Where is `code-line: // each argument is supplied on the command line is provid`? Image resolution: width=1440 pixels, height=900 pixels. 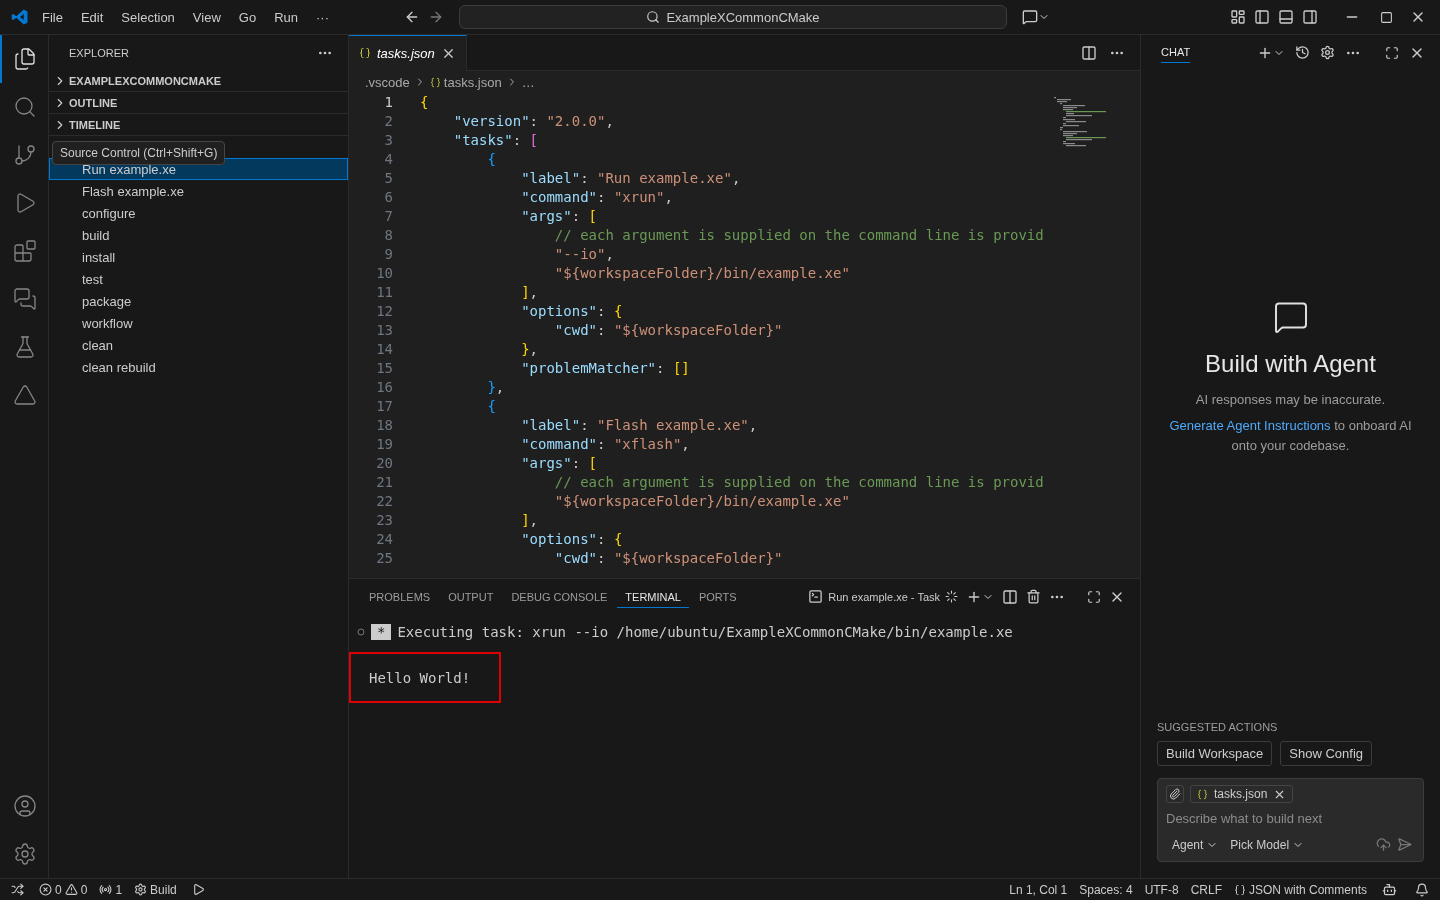
code-line: // each argument is supplied on the command line is provid is located at coordinates (799, 482).